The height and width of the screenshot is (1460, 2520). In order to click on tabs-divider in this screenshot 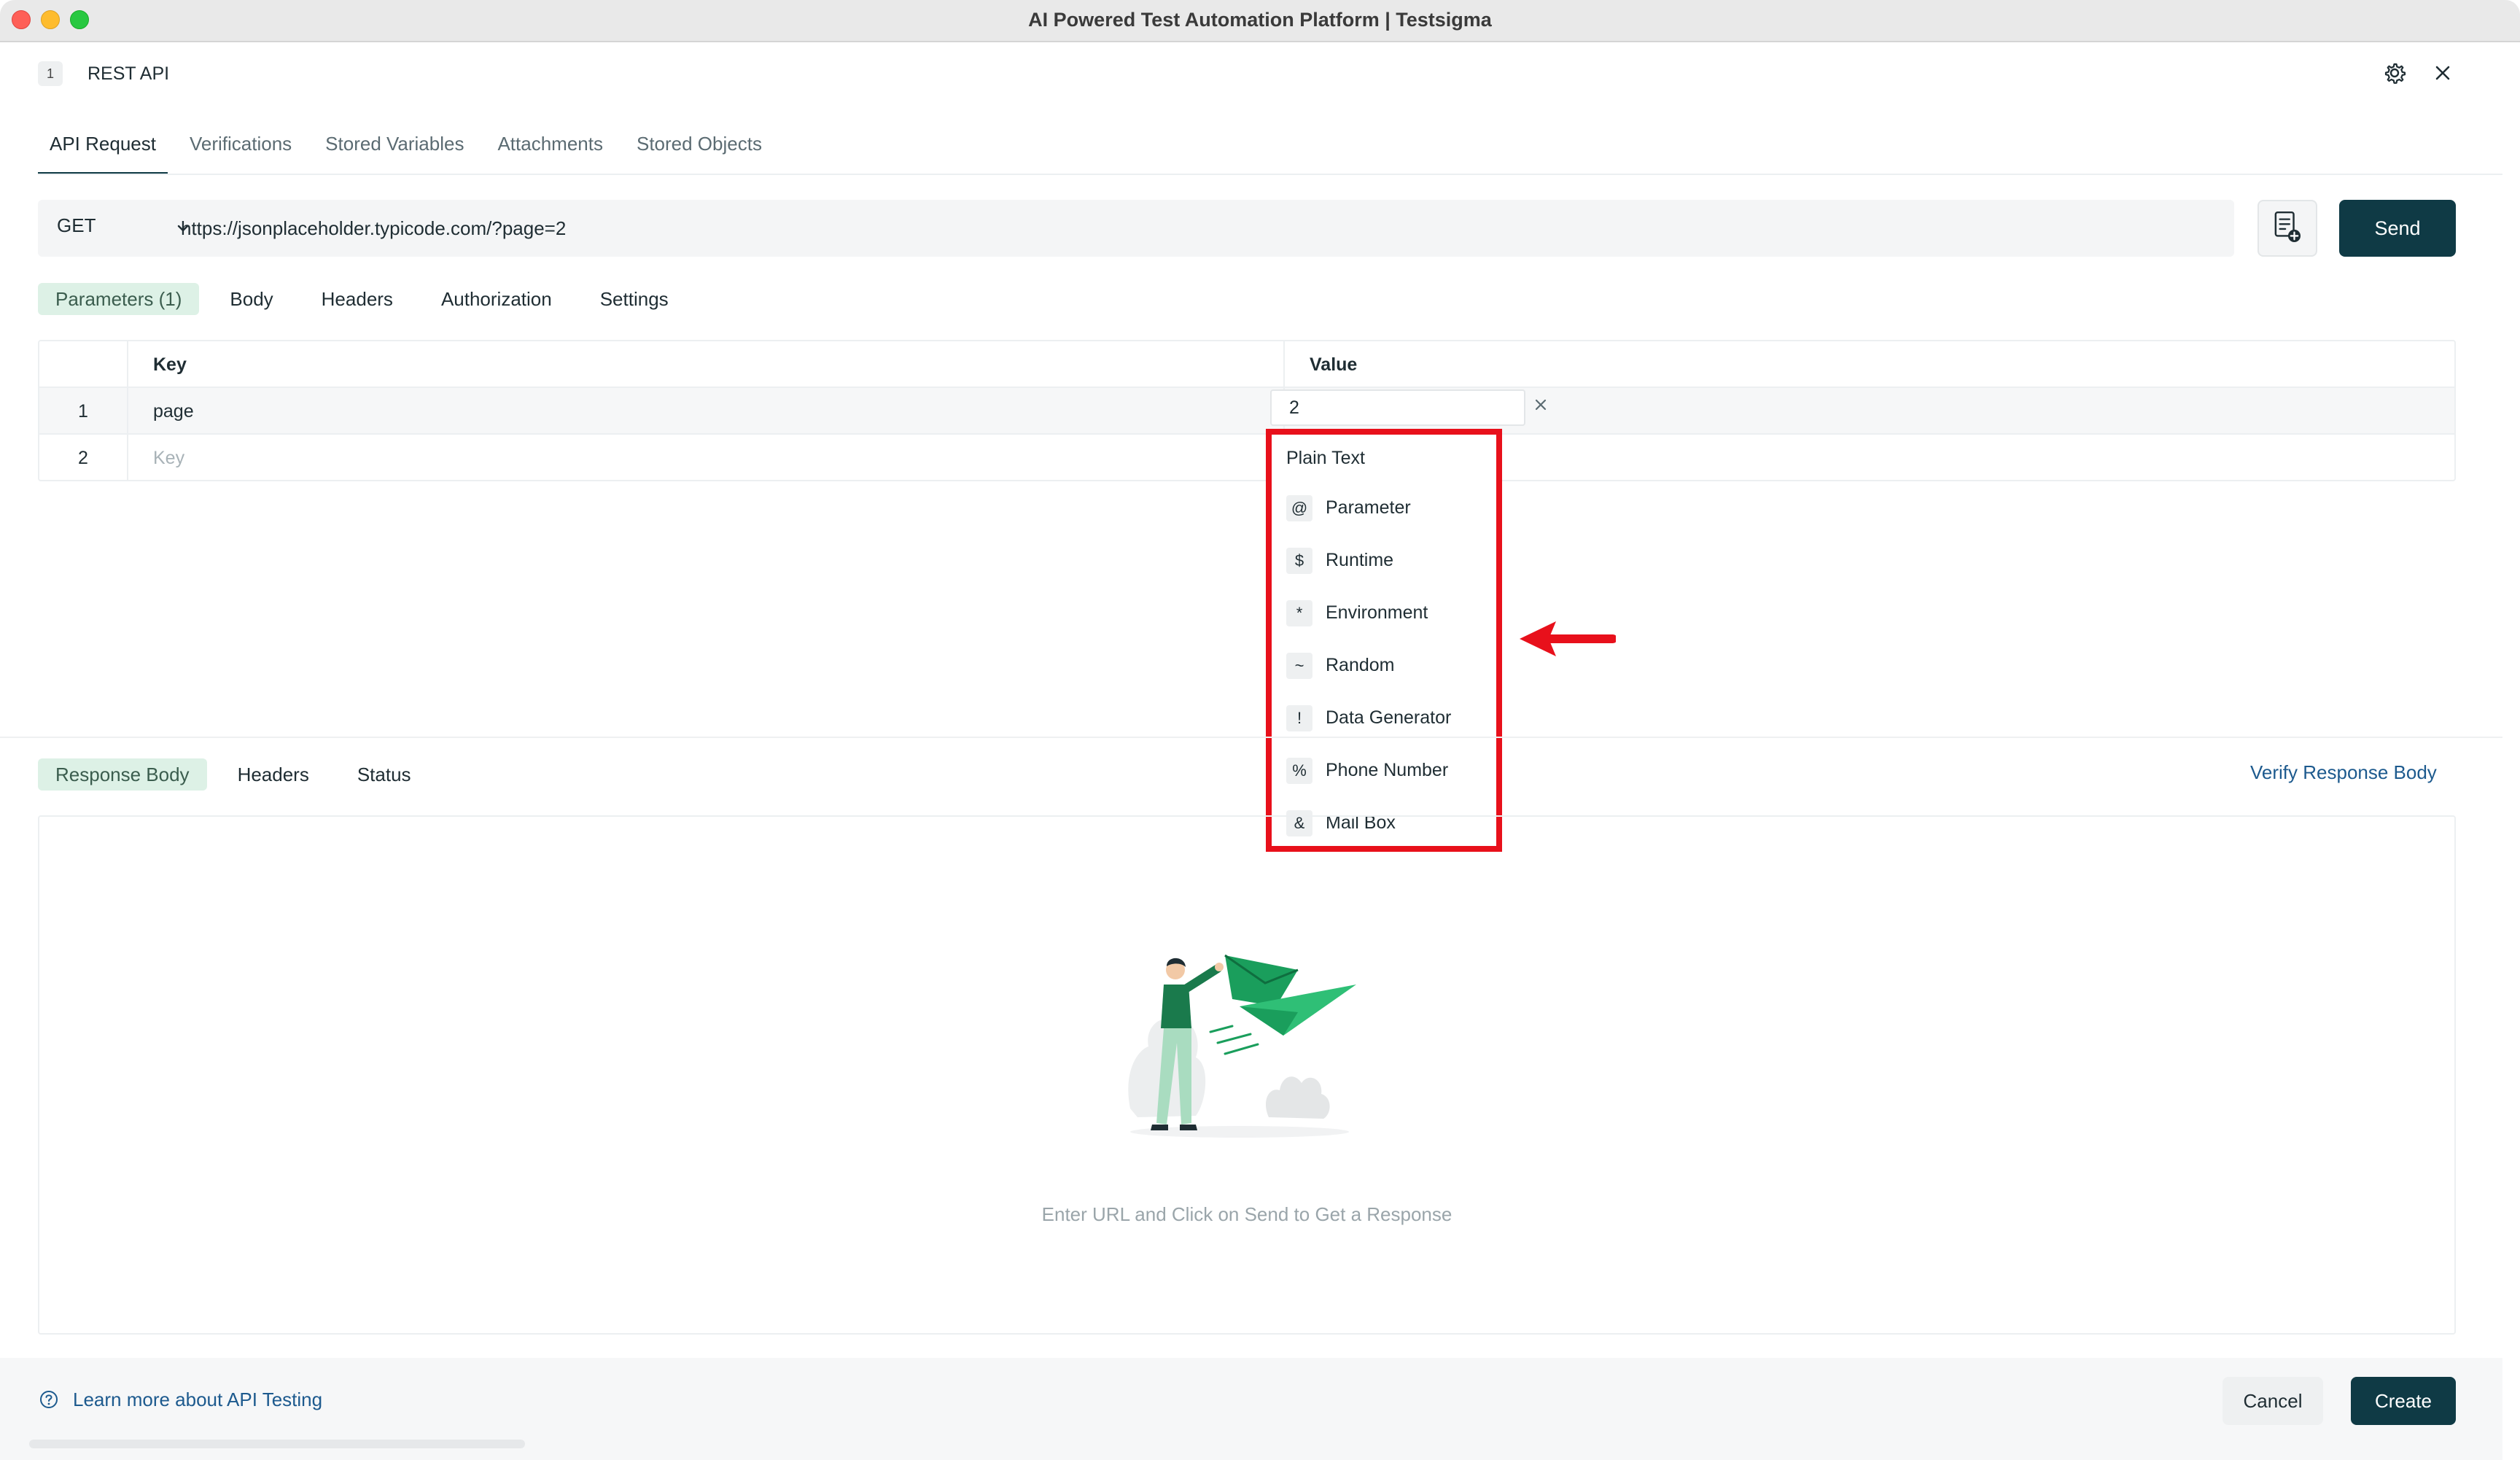, I will do `click(1270, 174)`.